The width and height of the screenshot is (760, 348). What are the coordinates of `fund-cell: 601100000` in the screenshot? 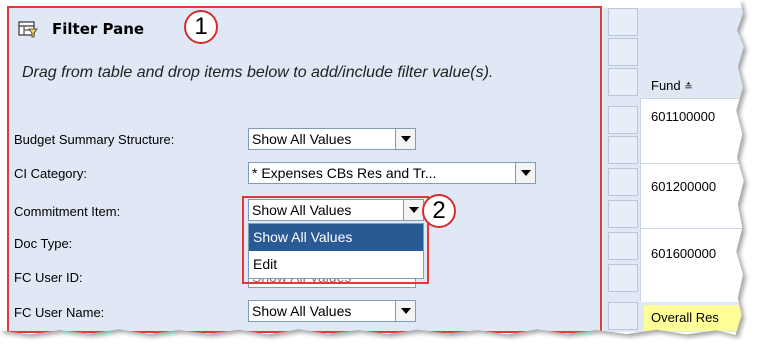 It's located at (683, 116).